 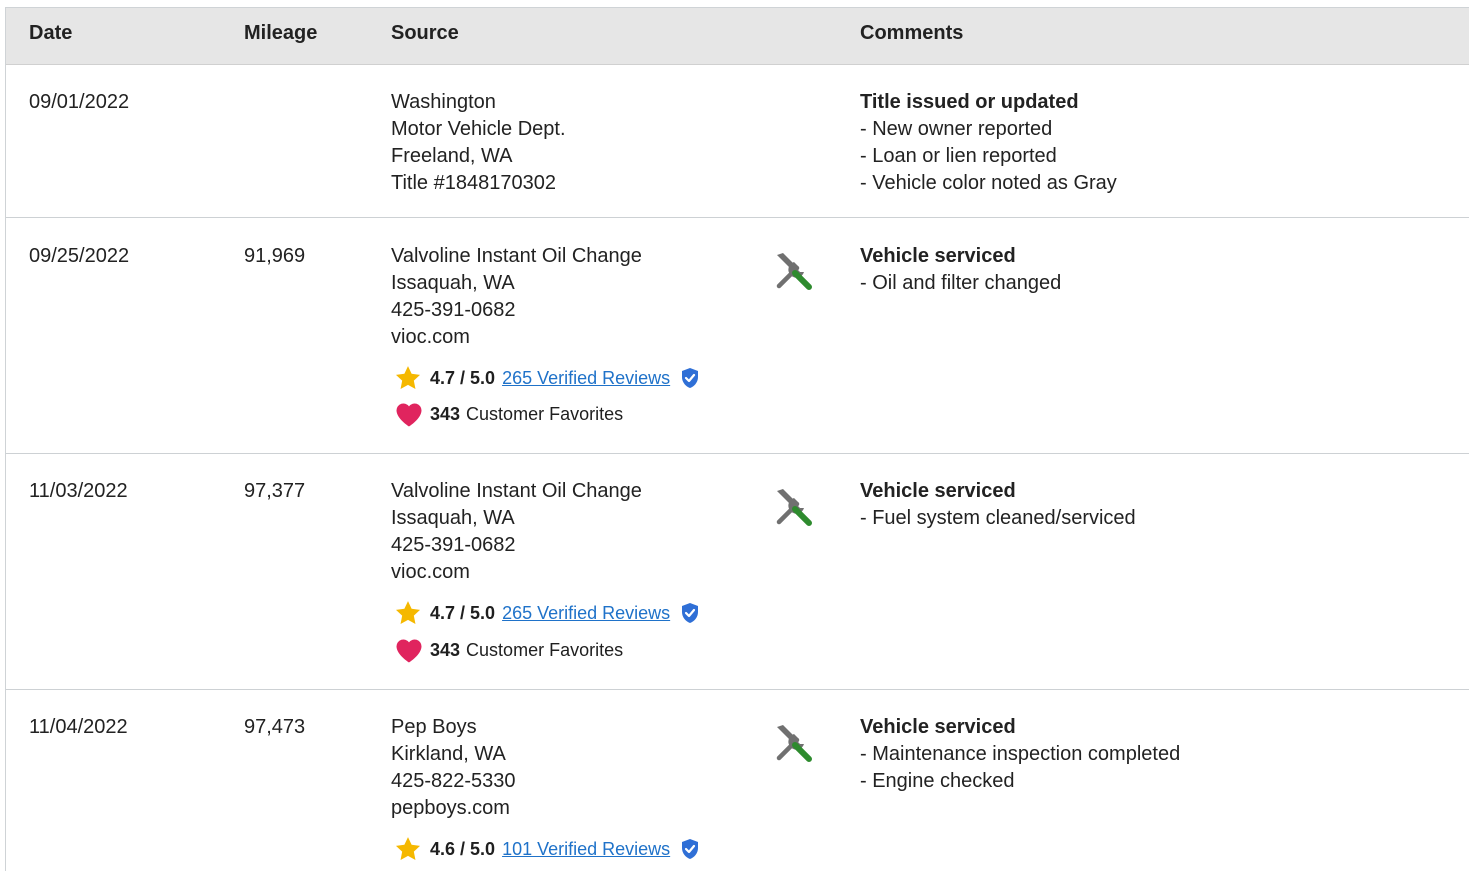 What do you see at coordinates (434, 727) in the screenshot?
I see `source-line: Pep Boys` at bounding box center [434, 727].